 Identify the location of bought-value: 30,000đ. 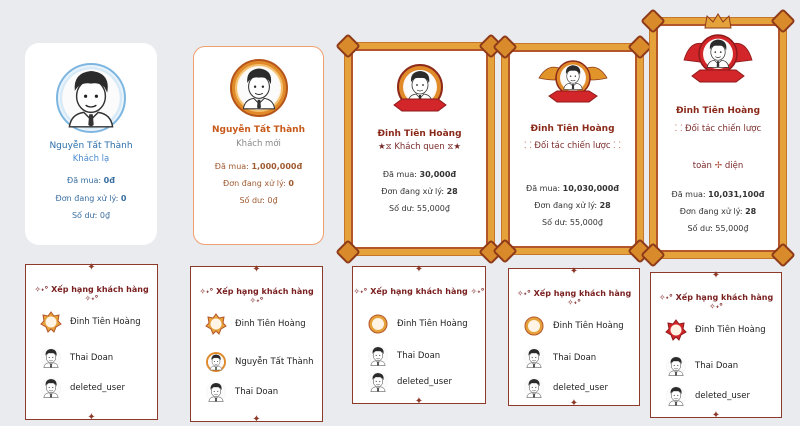
(438, 174).